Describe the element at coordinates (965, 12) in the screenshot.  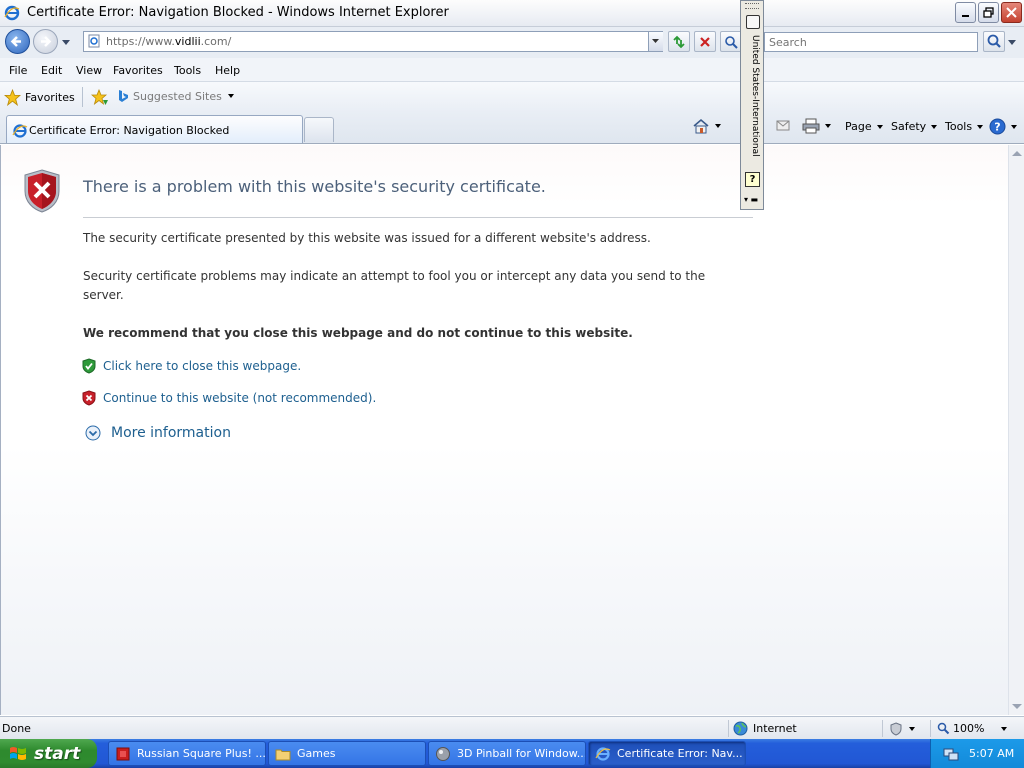
I see `minimize-button` at that location.